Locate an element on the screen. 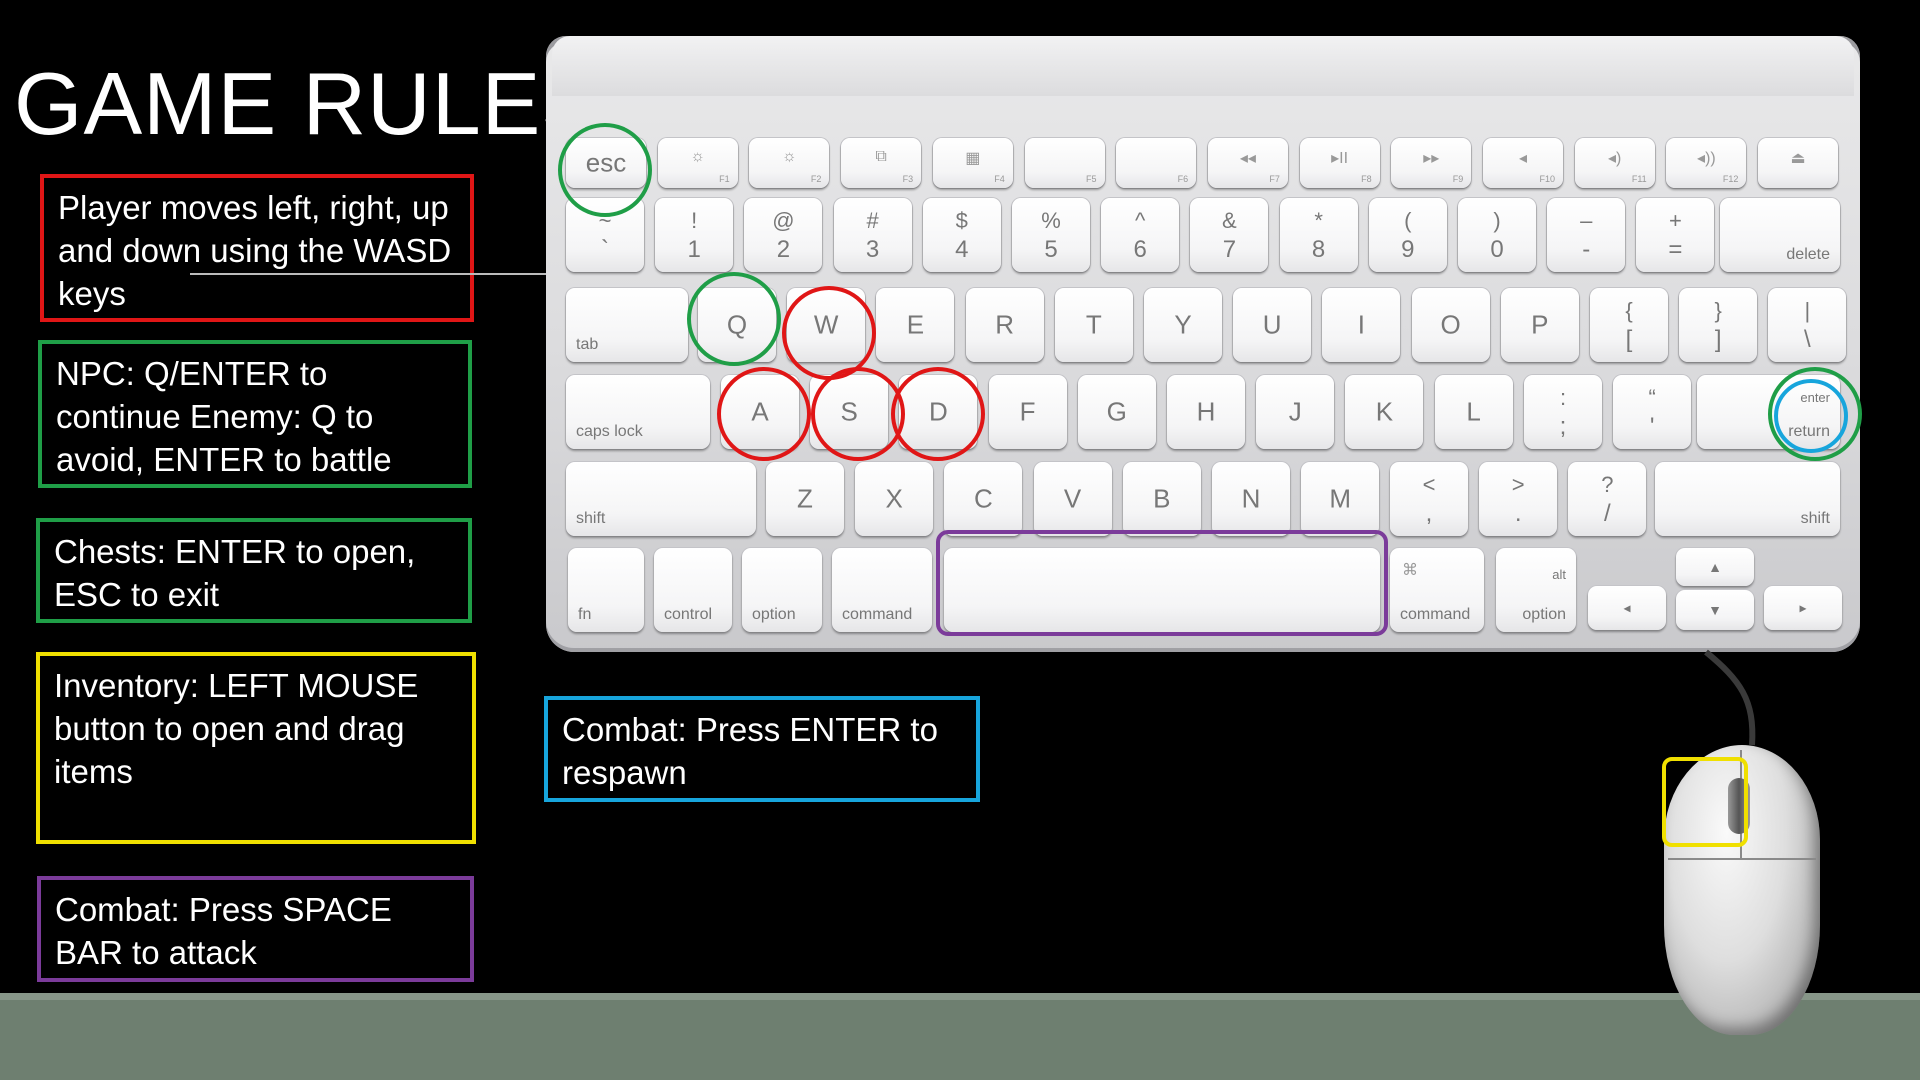 The image size is (1920, 1080). mouse-button-edge is located at coordinates (1742, 859).